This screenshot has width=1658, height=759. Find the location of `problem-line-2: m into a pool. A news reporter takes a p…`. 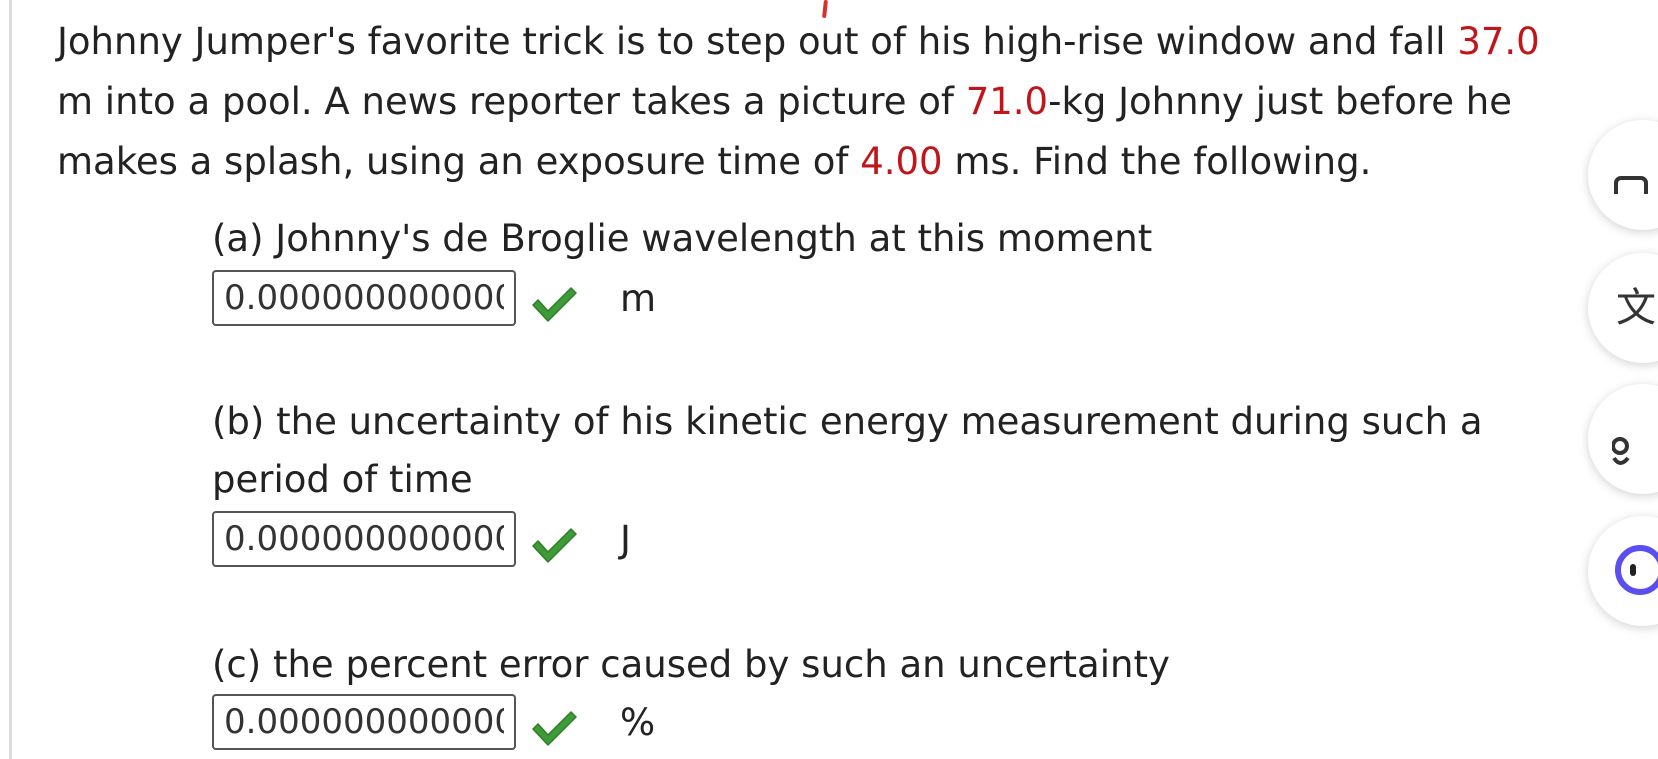

problem-line-2: m into a pool. A news reporter takes a p… is located at coordinates (785, 101).